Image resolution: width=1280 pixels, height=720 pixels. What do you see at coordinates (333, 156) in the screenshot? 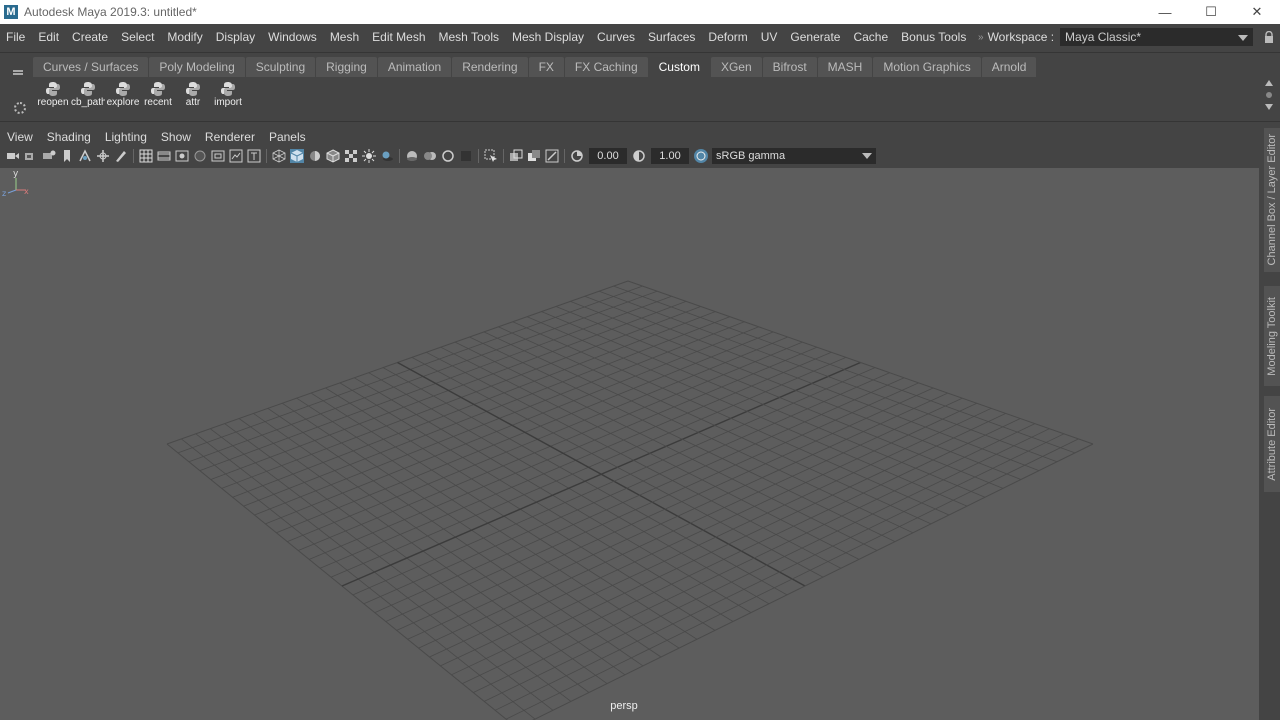
I see `wireframe-on-shaded-icon` at bounding box center [333, 156].